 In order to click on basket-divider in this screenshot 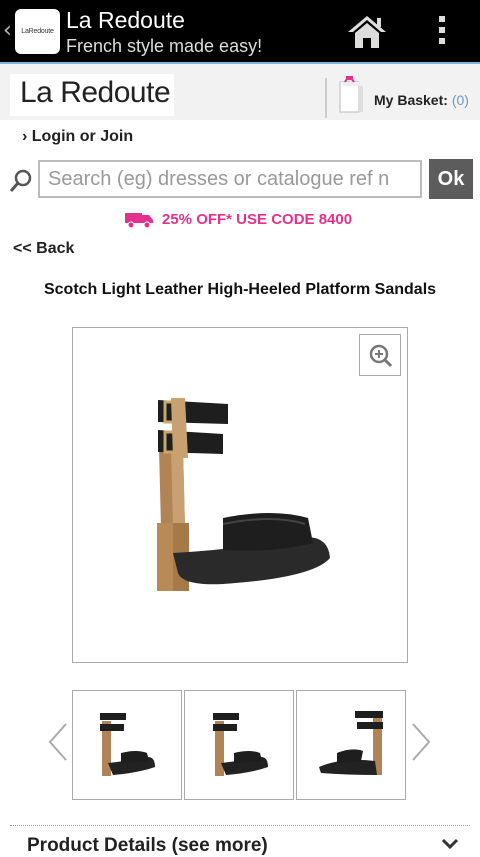, I will do `click(326, 98)`.